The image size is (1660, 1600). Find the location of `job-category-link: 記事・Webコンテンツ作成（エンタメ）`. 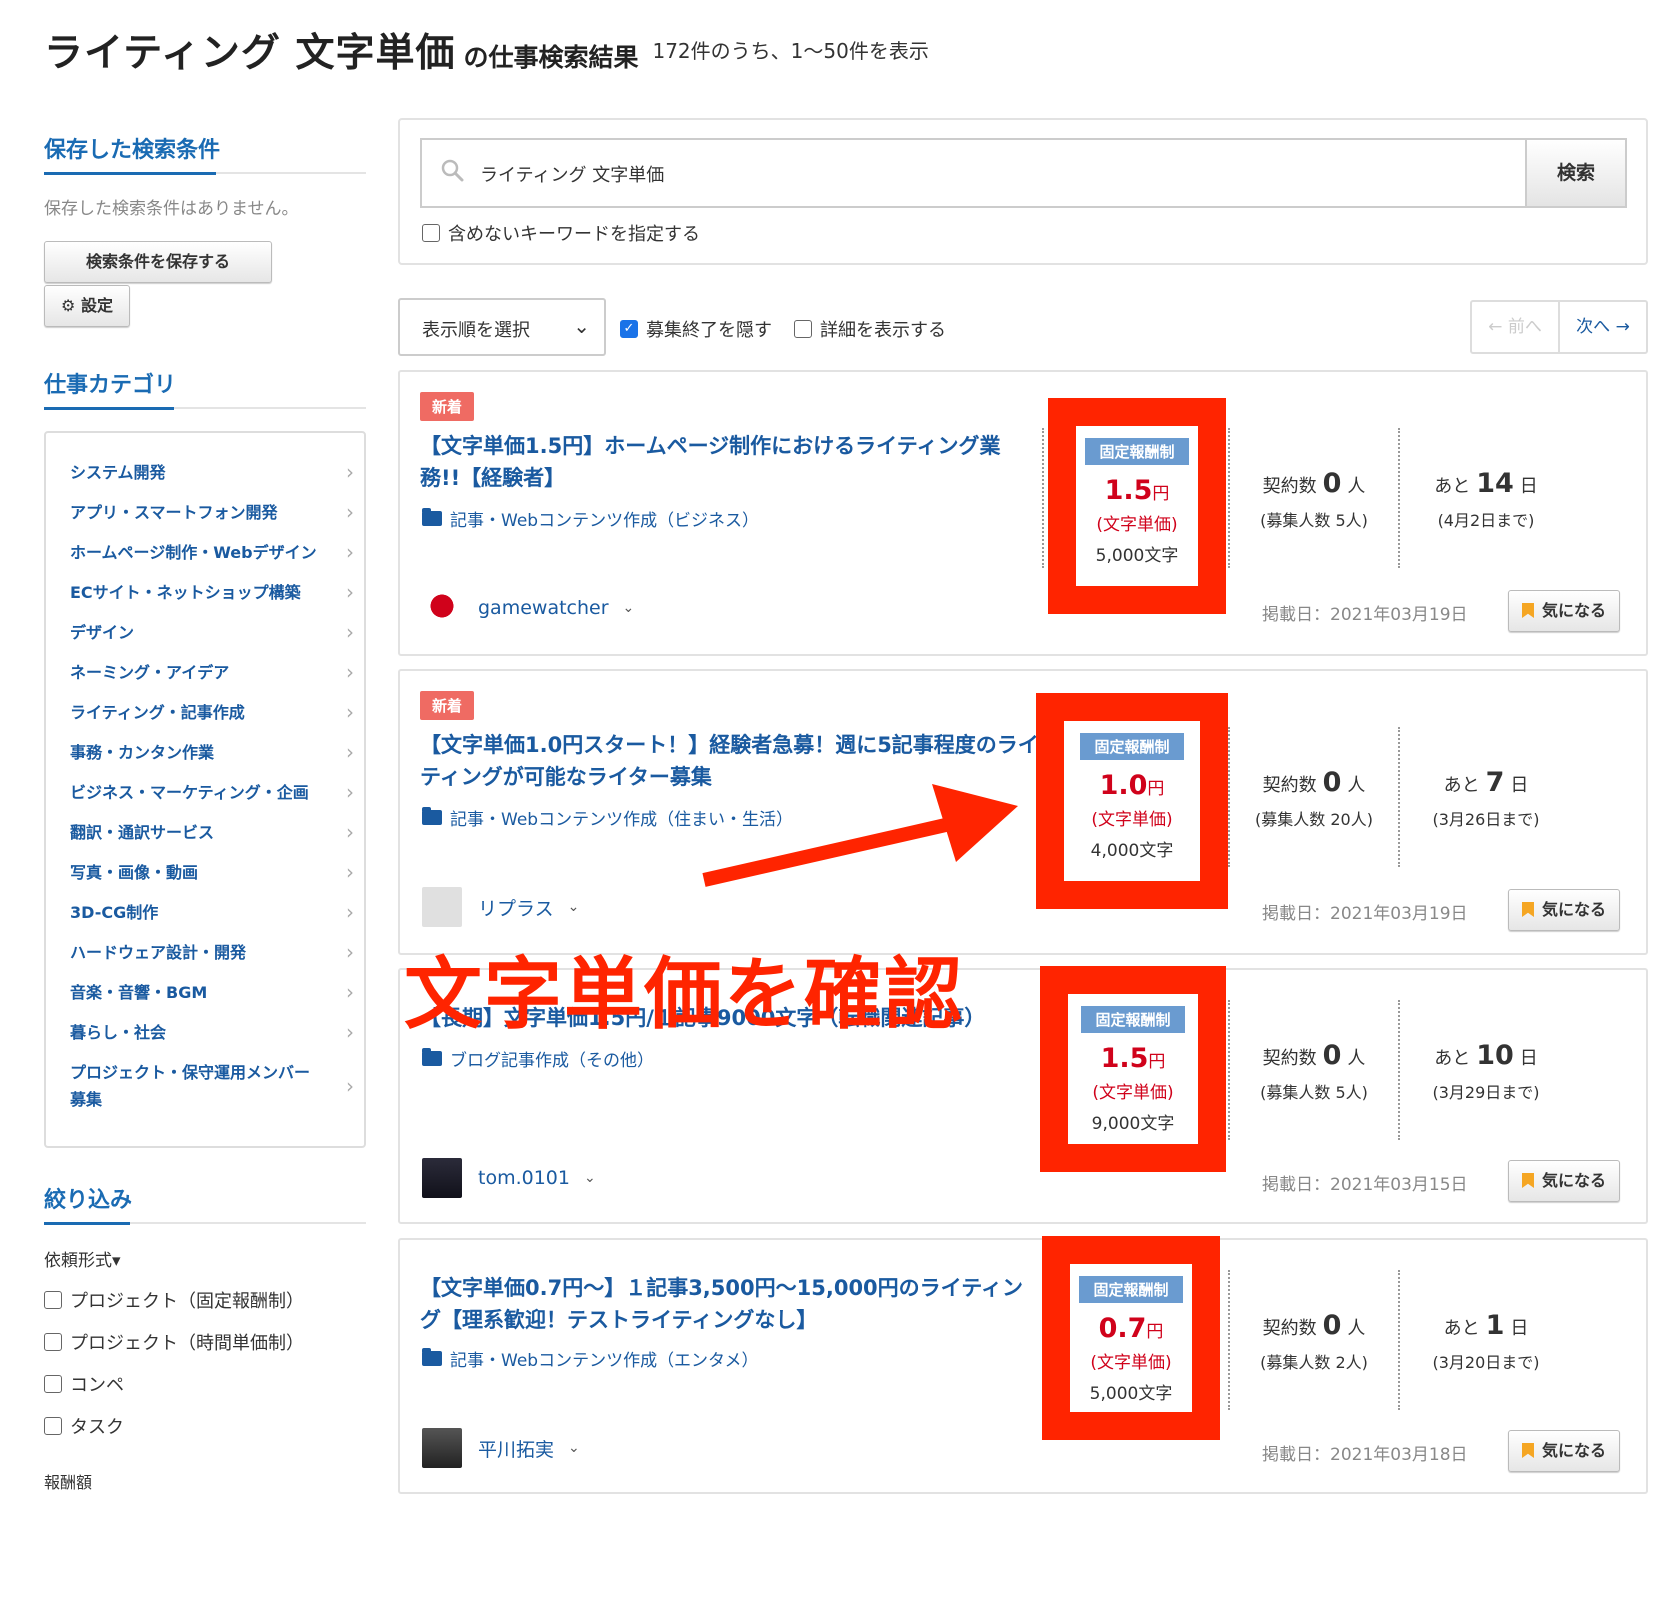

job-category-link: 記事・Webコンテンツ作成（エンタメ） is located at coordinates (590, 1358).